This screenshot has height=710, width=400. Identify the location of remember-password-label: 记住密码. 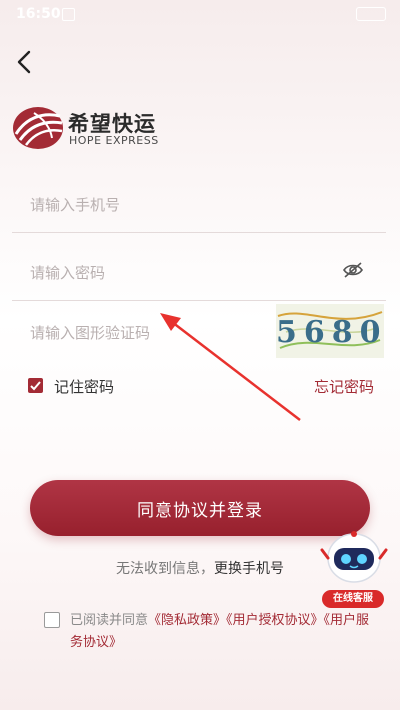
(84, 387).